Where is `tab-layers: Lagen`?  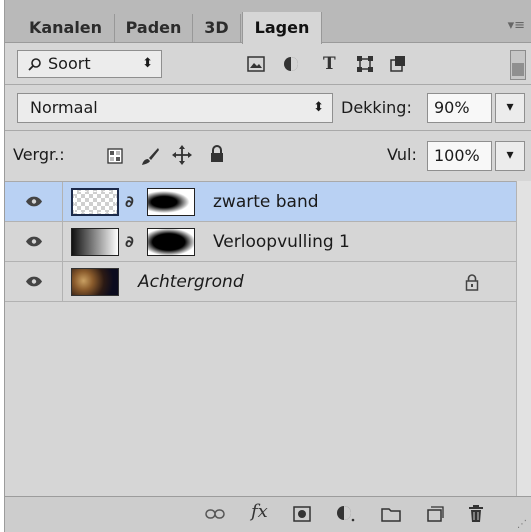 tab-layers: Lagen is located at coordinates (282, 28).